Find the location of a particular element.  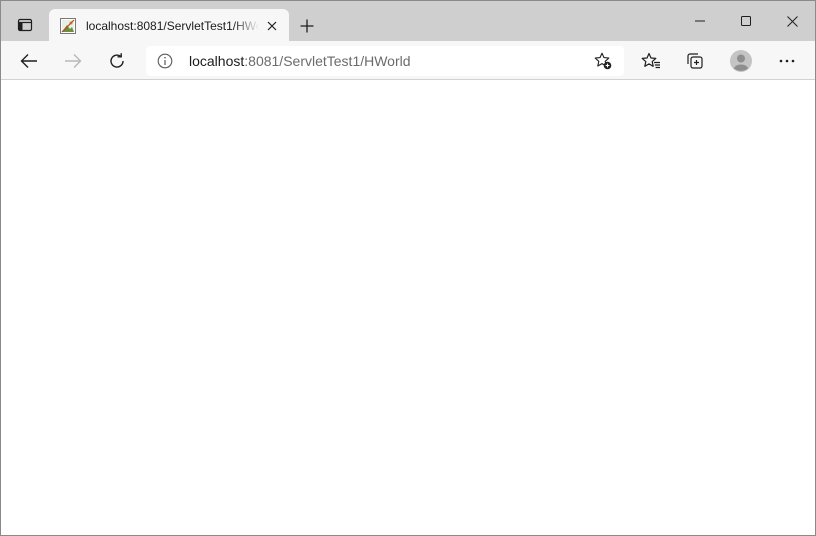

more-icon is located at coordinates (787, 61).